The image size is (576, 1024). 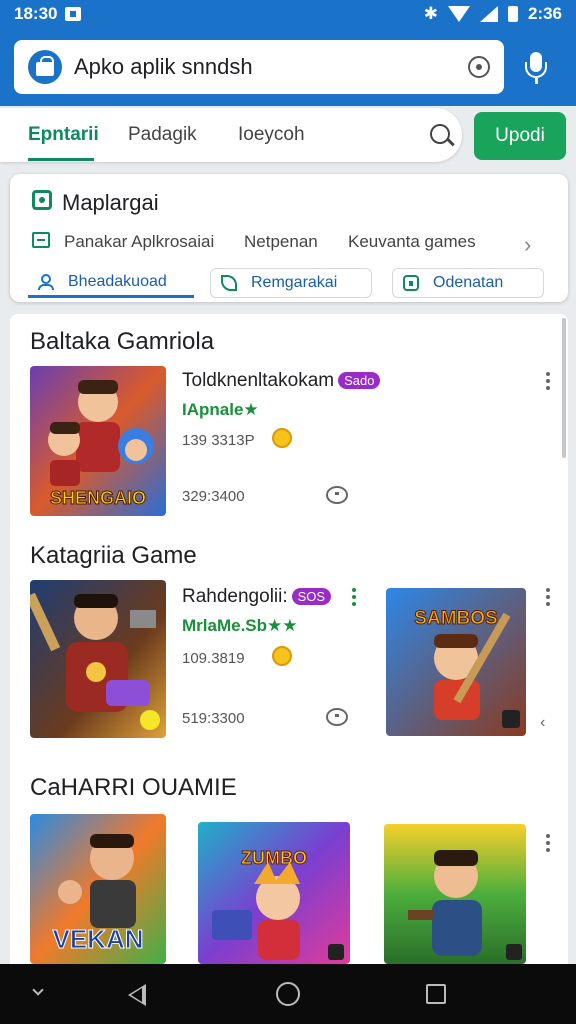 What do you see at coordinates (231, 135) in the screenshot?
I see `tab-bar: Epntarii Padagik Ioeycoh` at bounding box center [231, 135].